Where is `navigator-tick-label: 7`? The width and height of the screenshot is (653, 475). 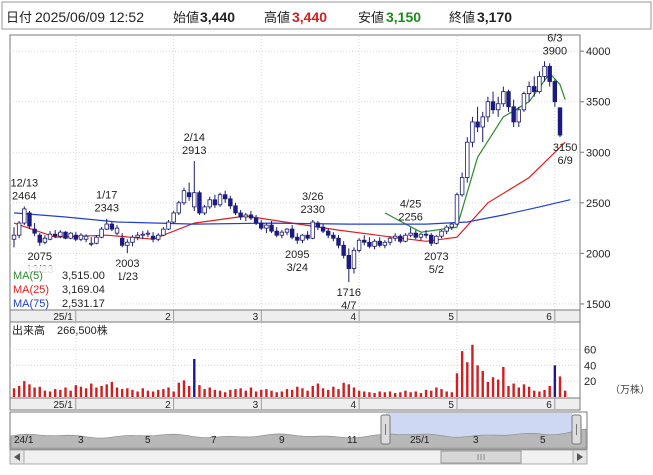
navigator-tick-label: 7 is located at coordinates (214, 440).